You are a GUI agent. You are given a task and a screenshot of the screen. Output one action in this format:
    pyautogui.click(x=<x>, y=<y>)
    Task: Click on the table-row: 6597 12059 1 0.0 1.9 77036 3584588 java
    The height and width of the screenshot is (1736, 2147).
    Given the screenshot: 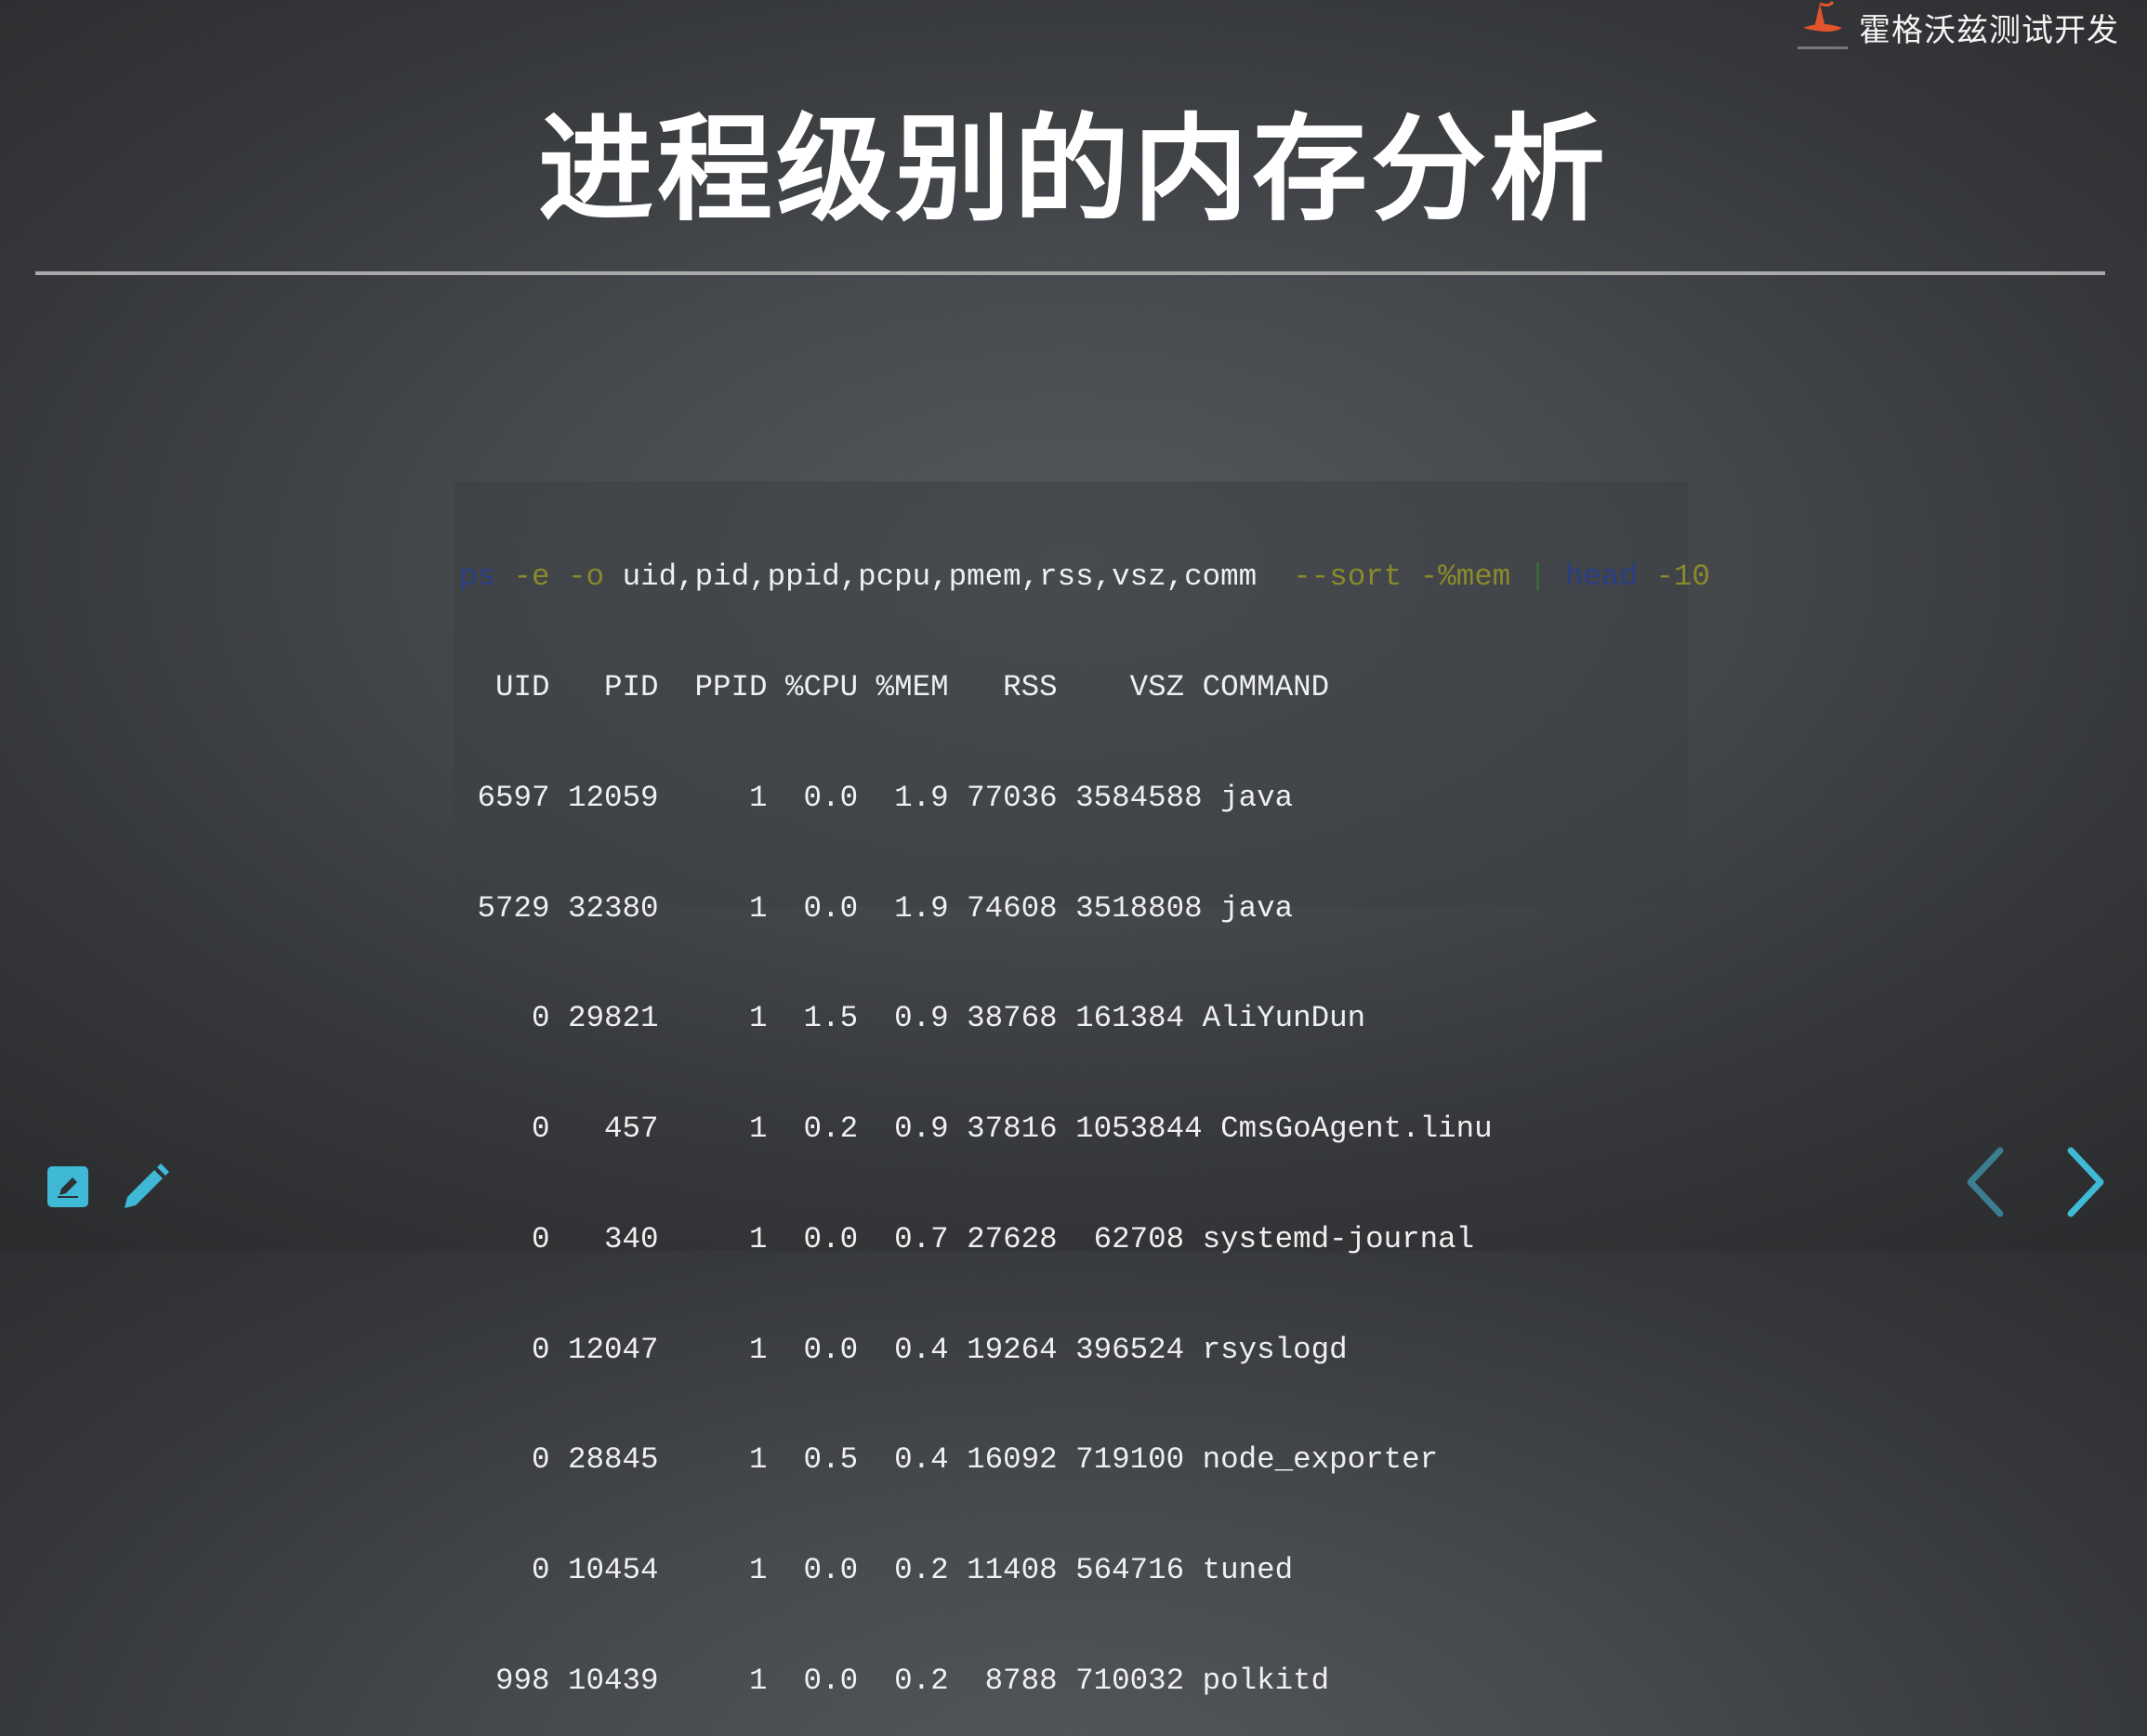 What is the action you would take?
    pyautogui.click(x=877, y=797)
    